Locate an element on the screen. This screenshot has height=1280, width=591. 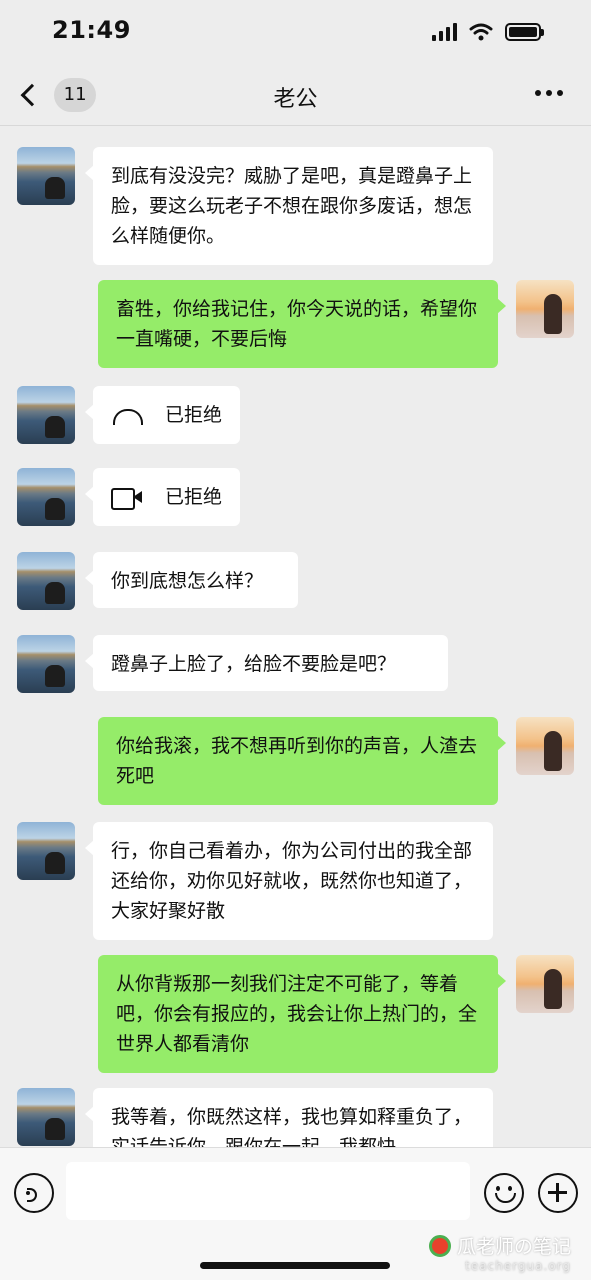
video-call-bubble: 已拒绝 is located at coordinates (162, 497).